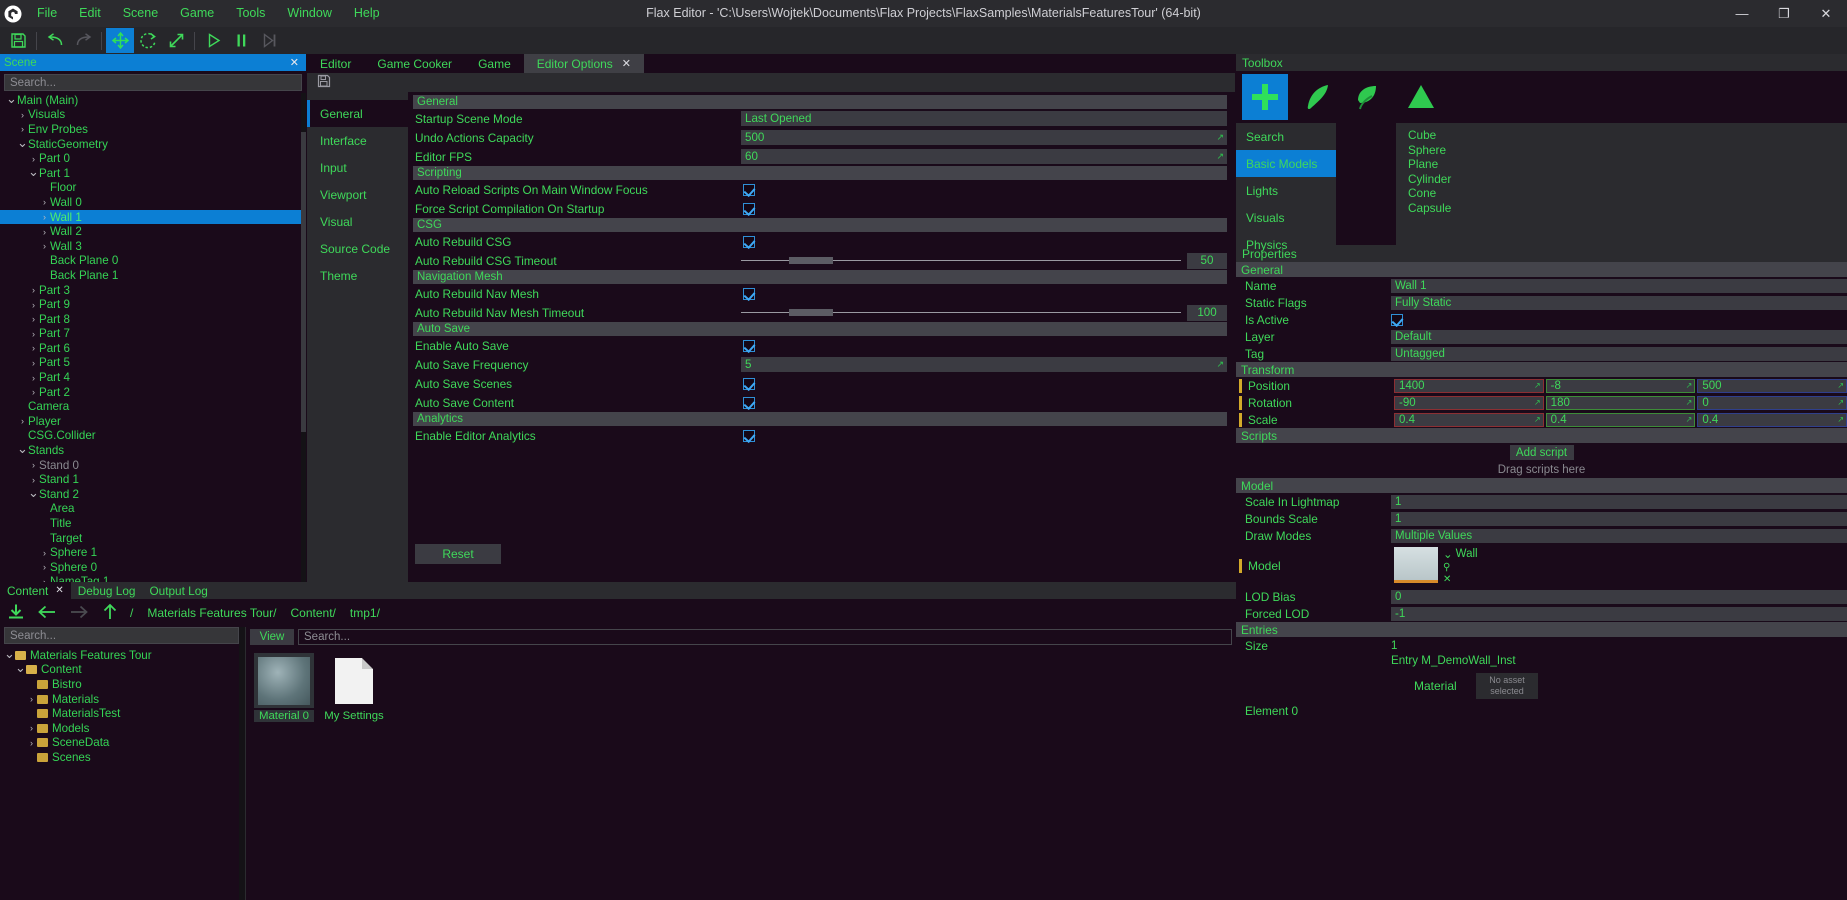  Describe the element at coordinates (335, 63) in the screenshot. I see `tab-editor: Editor` at that location.